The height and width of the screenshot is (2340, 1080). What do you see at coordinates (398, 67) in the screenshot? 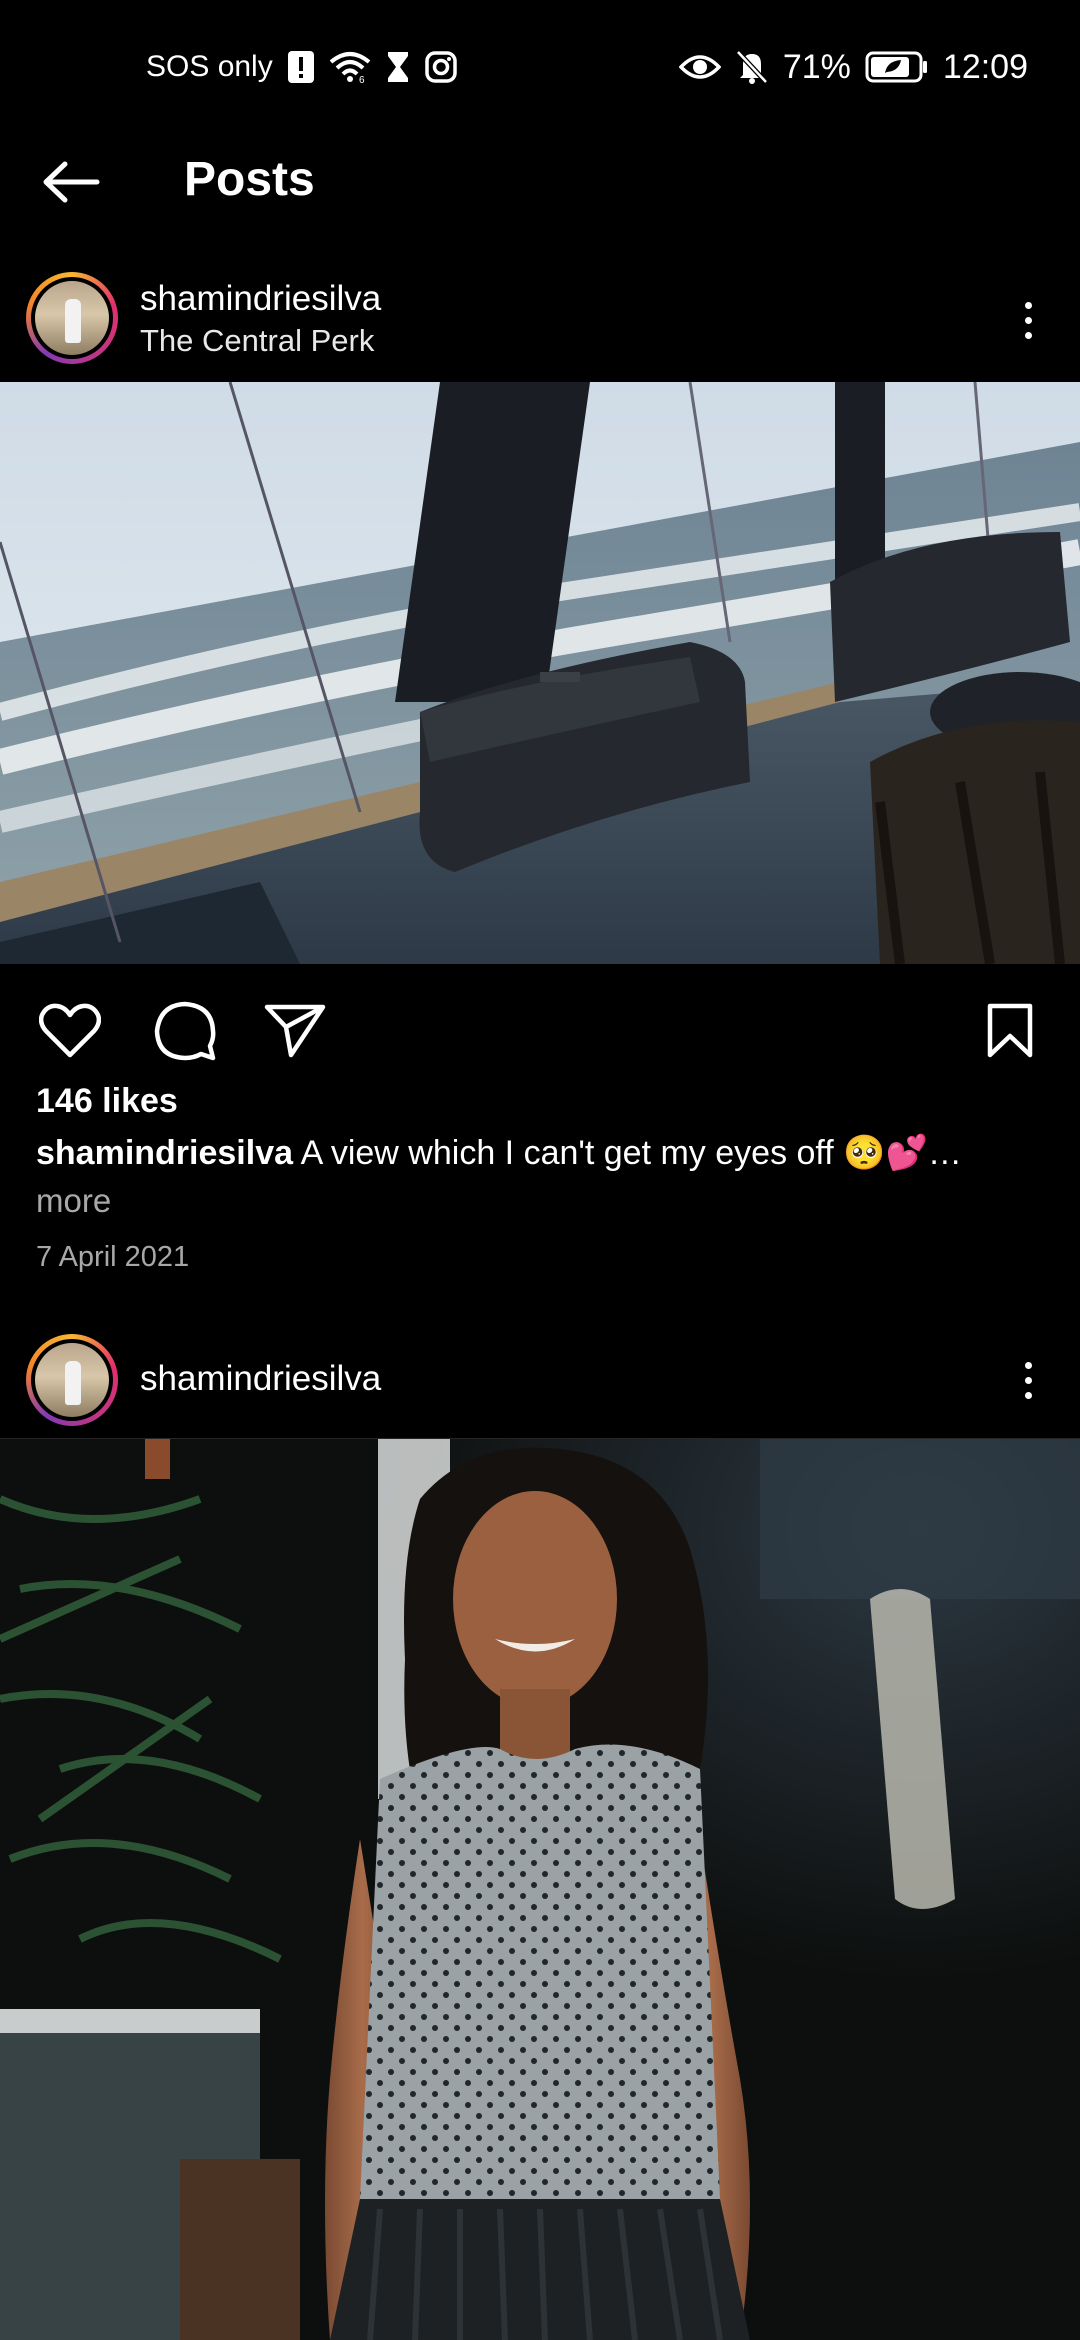
I see `hourglass-icon` at bounding box center [398, 67].